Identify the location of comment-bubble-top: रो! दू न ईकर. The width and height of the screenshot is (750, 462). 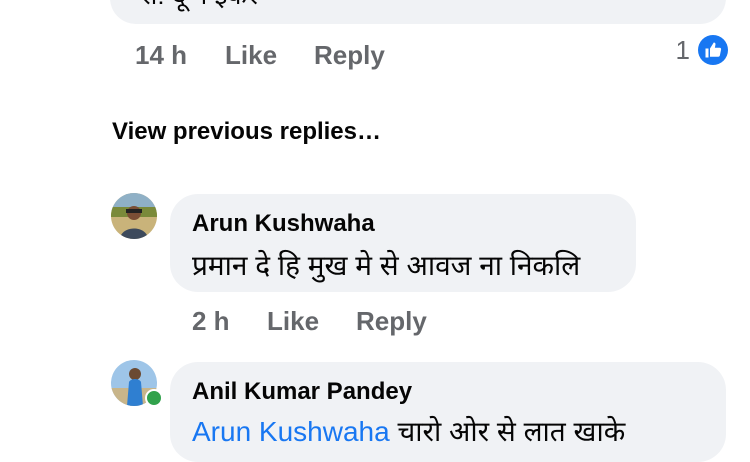
(418, 12).